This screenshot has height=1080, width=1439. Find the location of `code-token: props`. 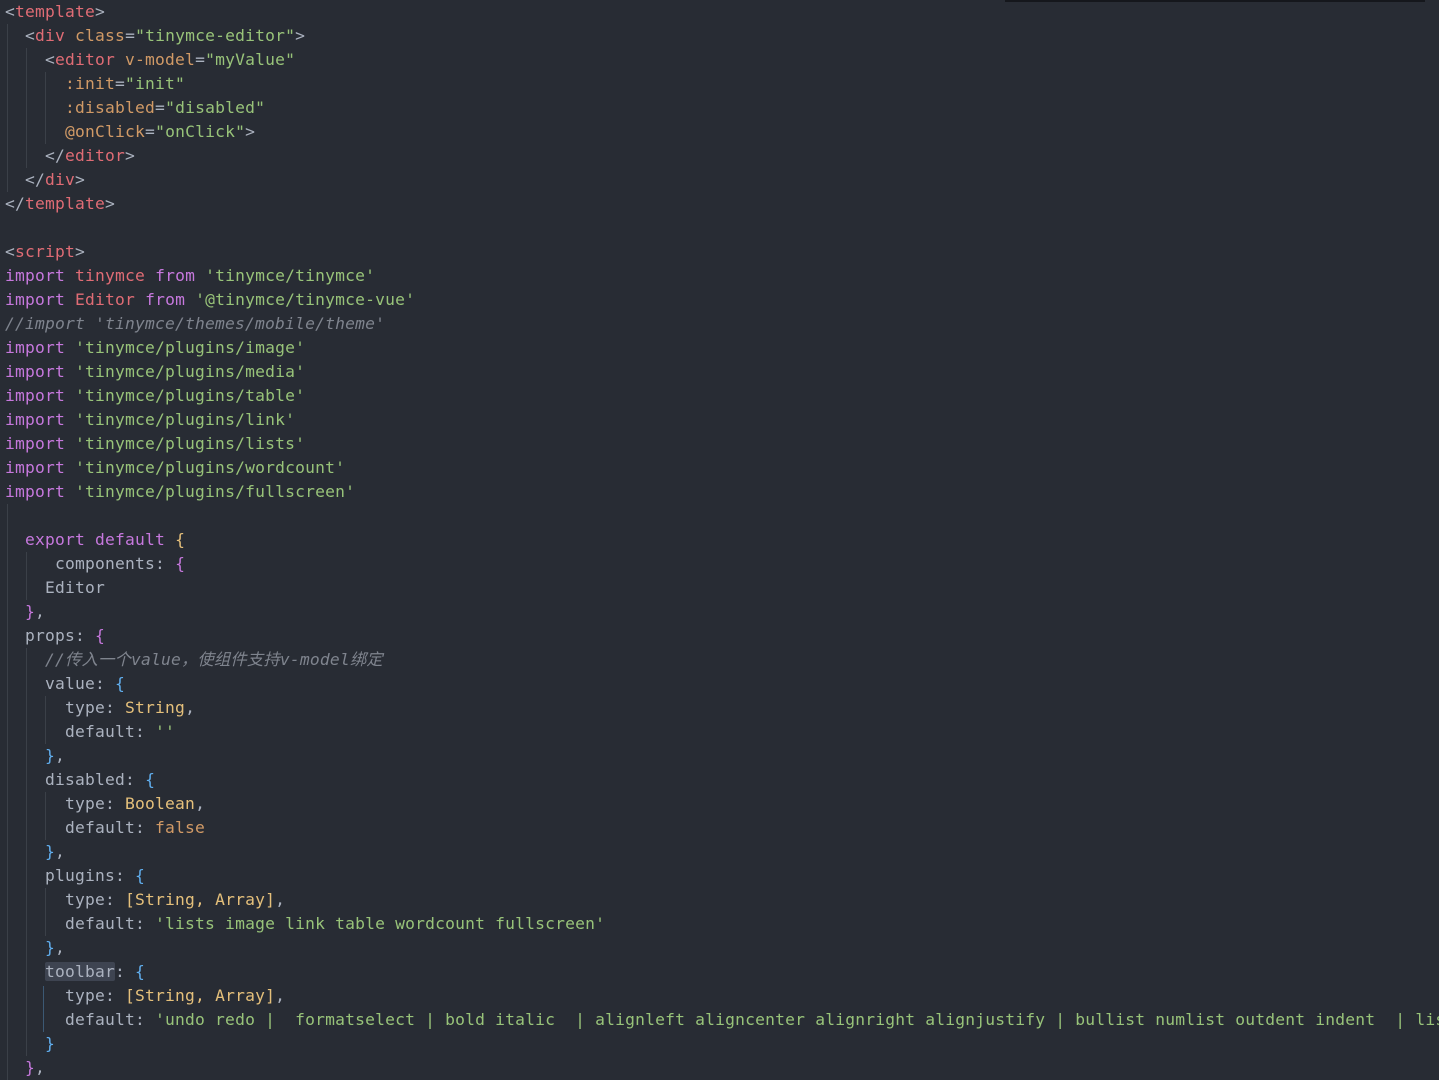

code-token: props is located at coordinates (50, 635).